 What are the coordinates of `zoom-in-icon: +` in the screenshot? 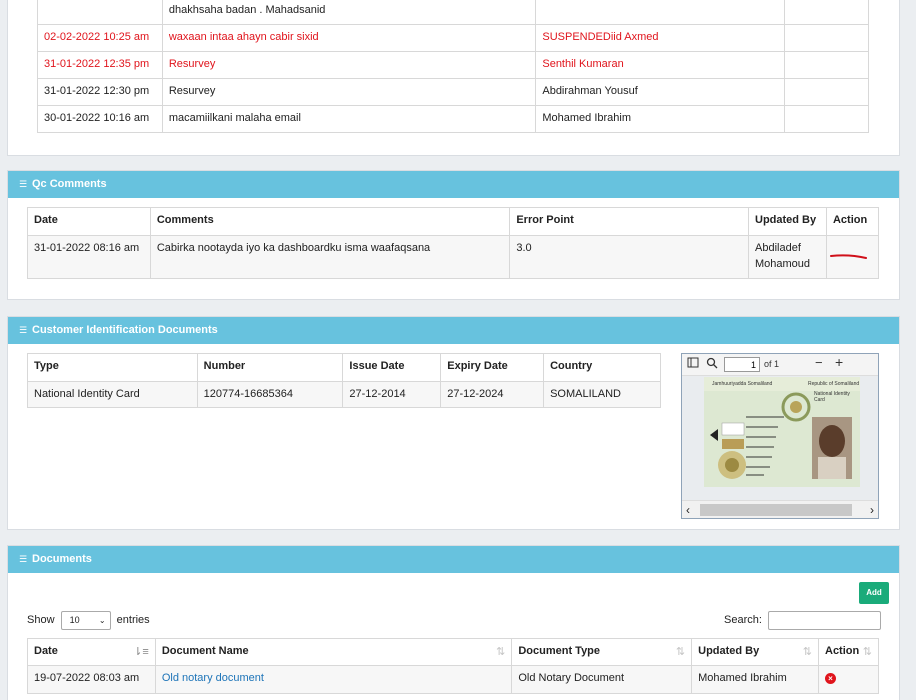 It's located at (839, 362).